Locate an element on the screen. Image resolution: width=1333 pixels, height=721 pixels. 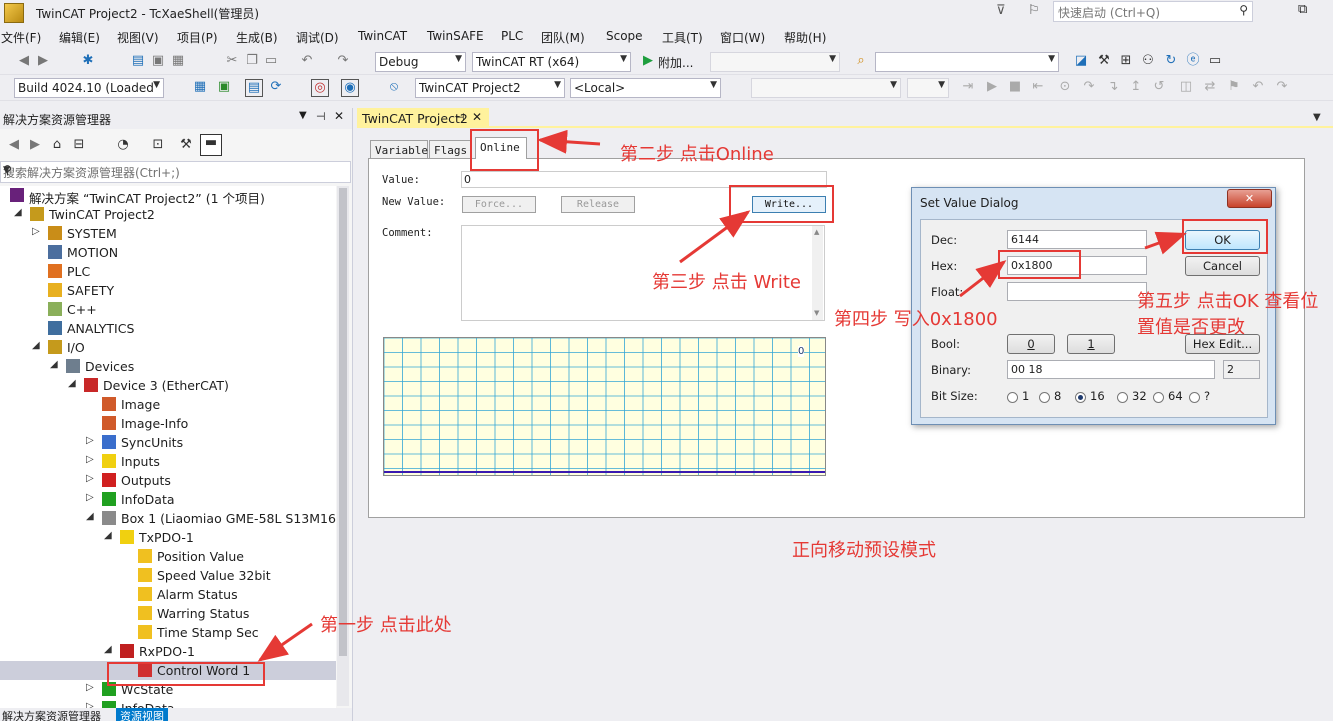
step5-arrow is located at coordinates (1165, 243).